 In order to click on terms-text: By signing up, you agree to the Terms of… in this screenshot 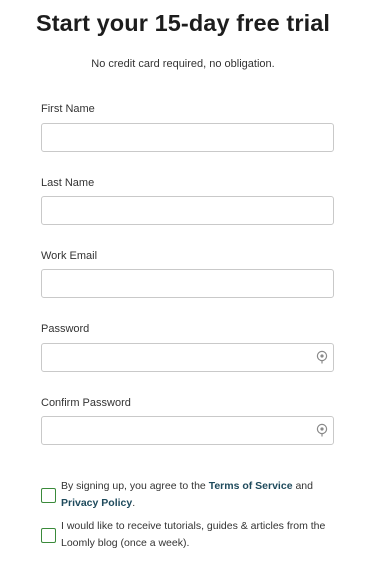, I will do `click(199, 495)`.